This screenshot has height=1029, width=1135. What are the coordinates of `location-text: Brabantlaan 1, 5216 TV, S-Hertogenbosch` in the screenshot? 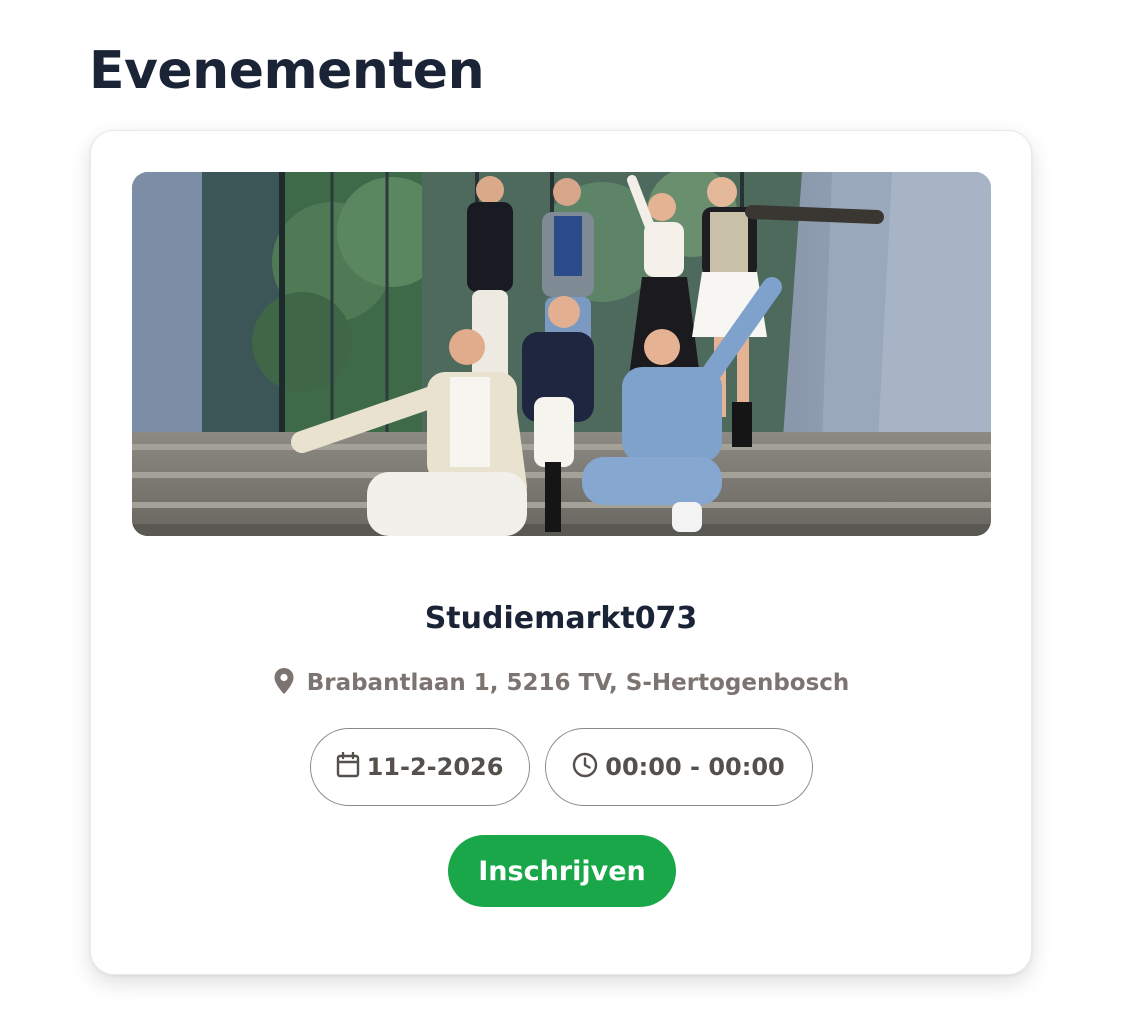 It's located at (578, 683).